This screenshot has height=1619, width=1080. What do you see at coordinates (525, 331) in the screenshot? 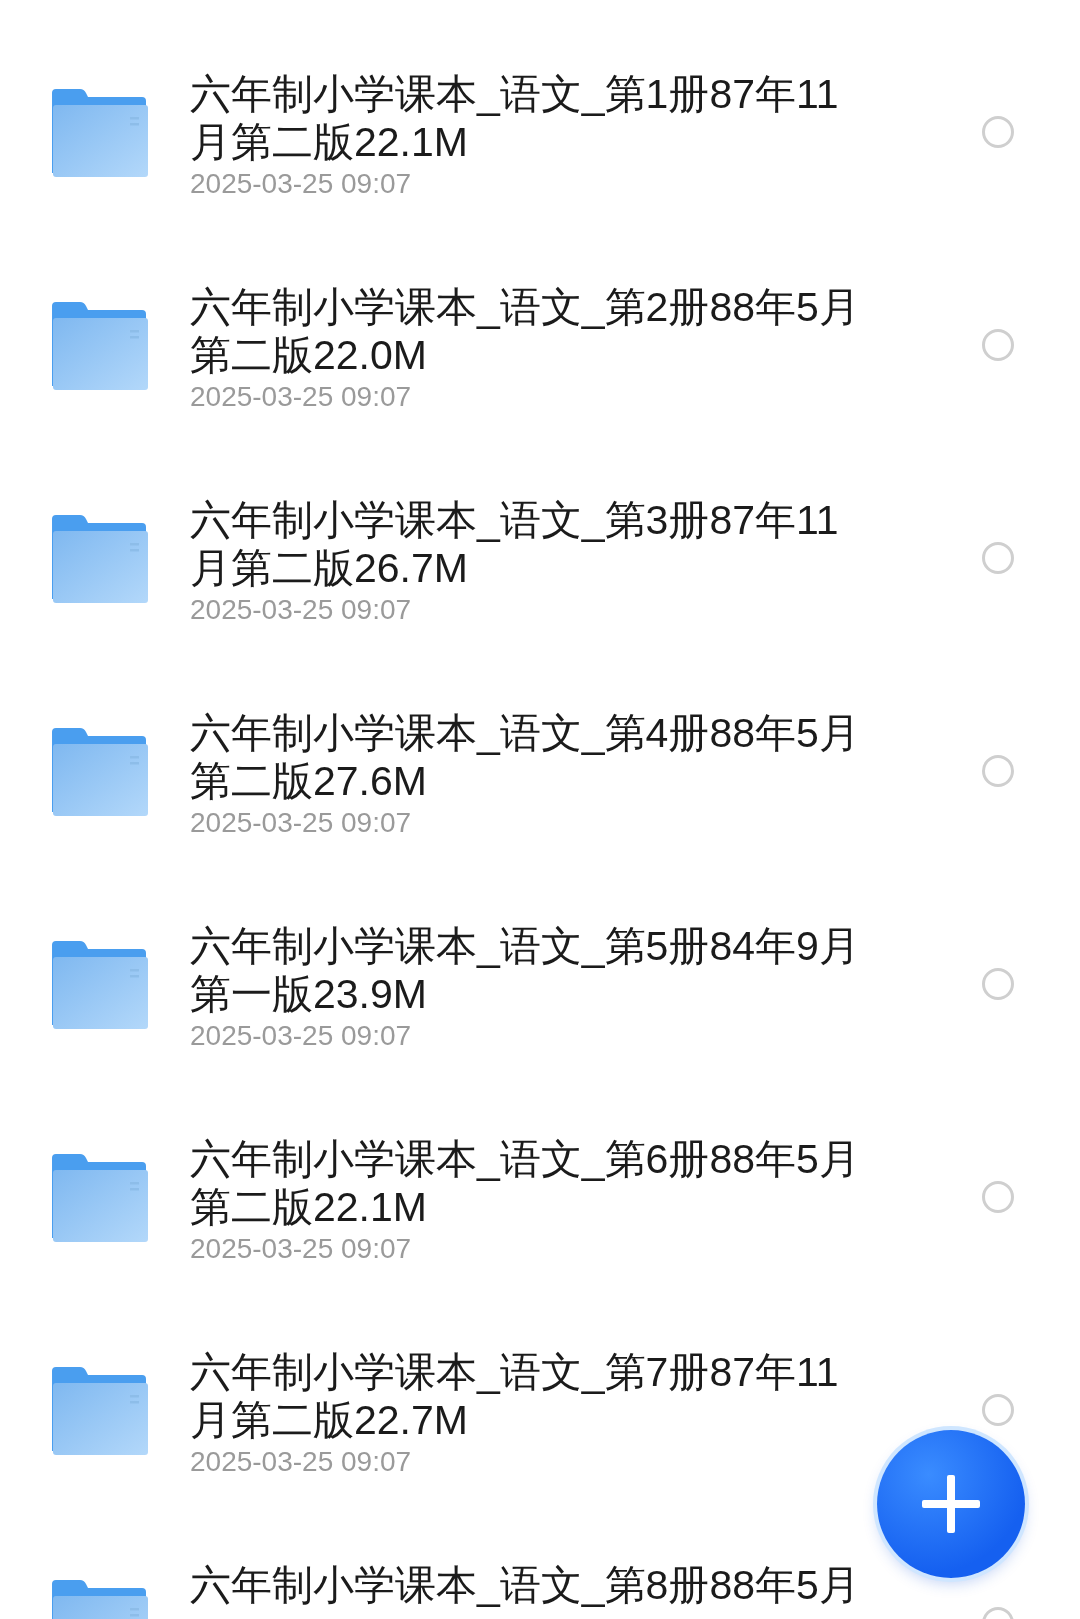
I see `file-name: 六年制小学课本_语文_第2册88年5月第二版22.0M` at bounding box center [525, 331].